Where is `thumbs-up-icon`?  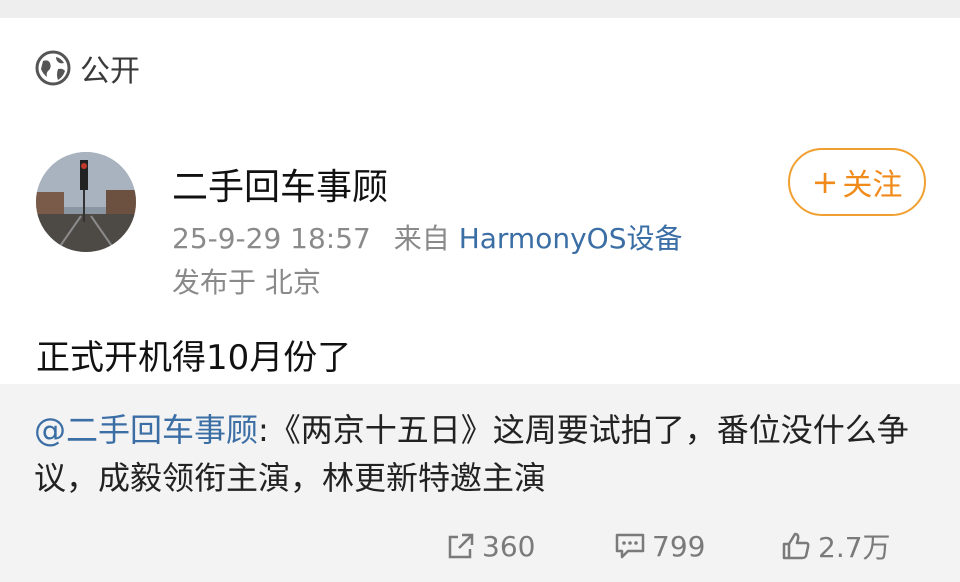 thumbs-up-icon is located at coordinates (796, 546).